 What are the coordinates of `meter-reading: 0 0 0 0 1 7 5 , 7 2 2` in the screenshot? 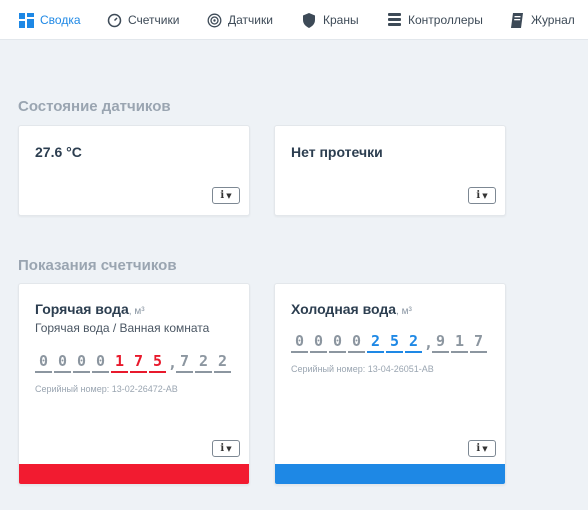 It's located at (134, 362).